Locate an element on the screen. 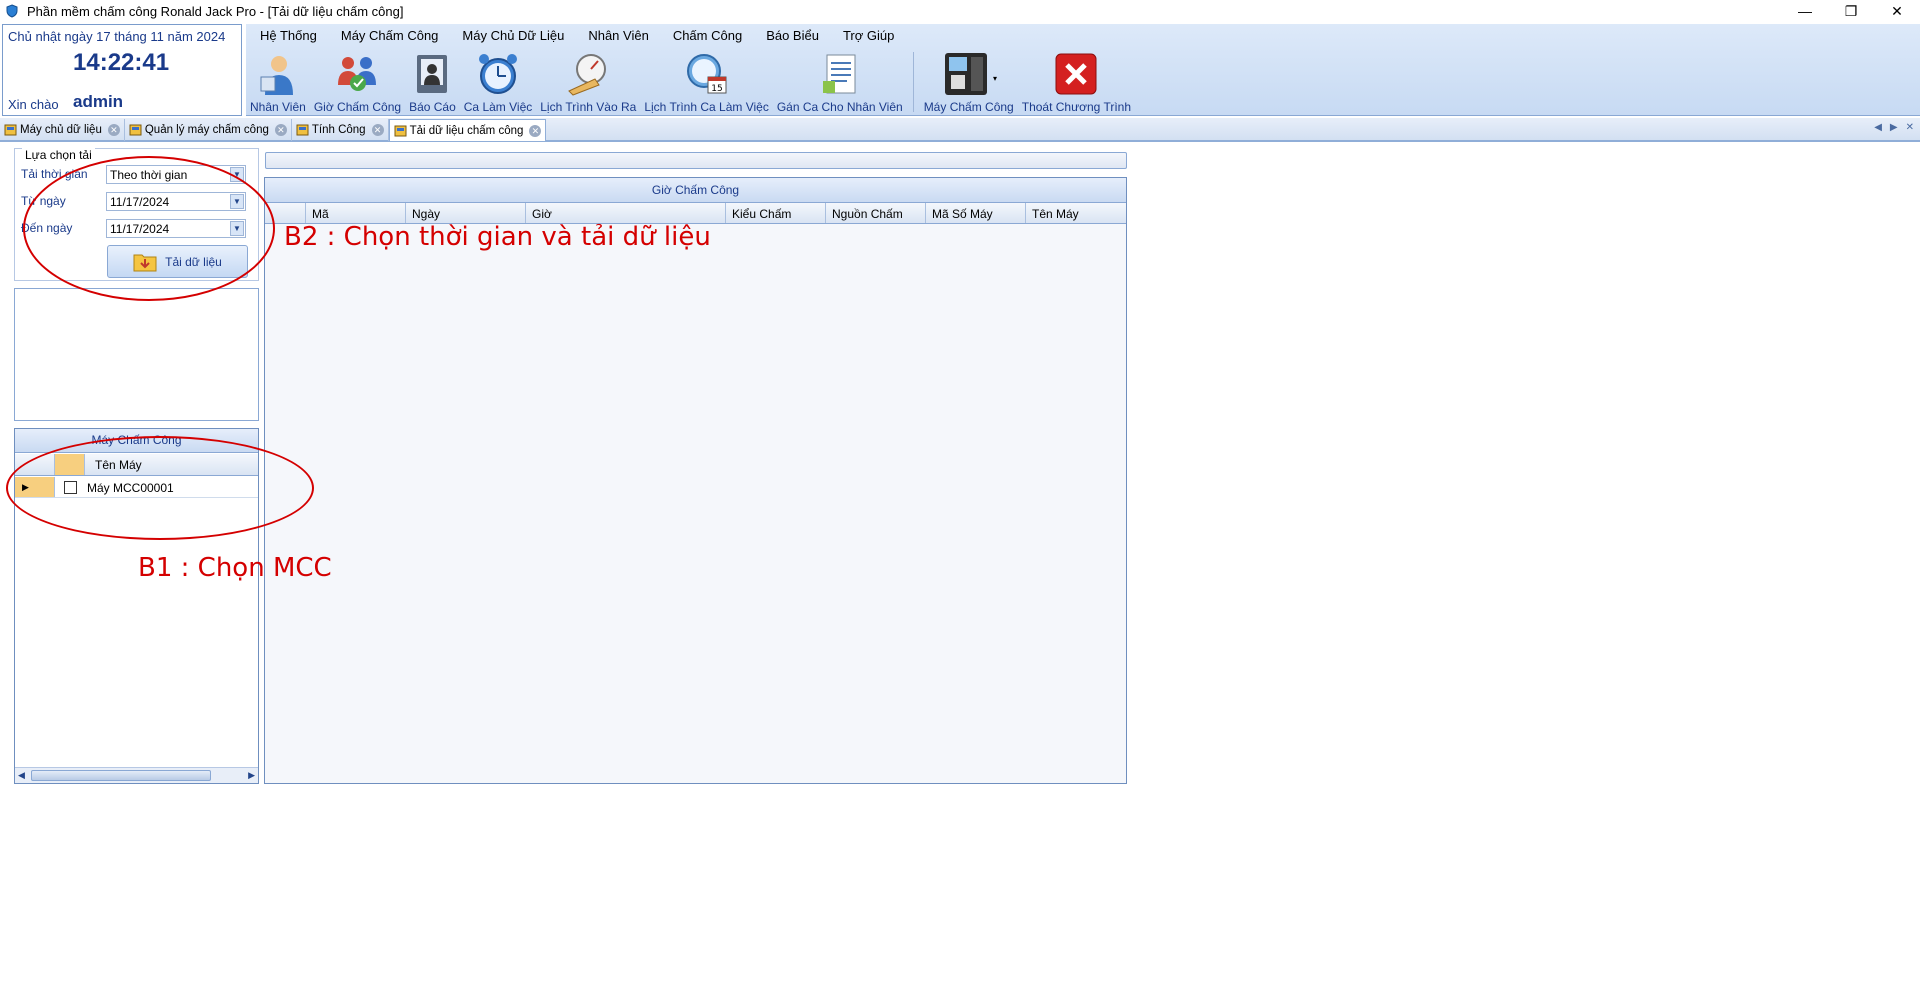 Image resolution: width=1920 pixels, height=1008 pixels. scroll-right-icon: ▶ is located at coordinates (251, 775).